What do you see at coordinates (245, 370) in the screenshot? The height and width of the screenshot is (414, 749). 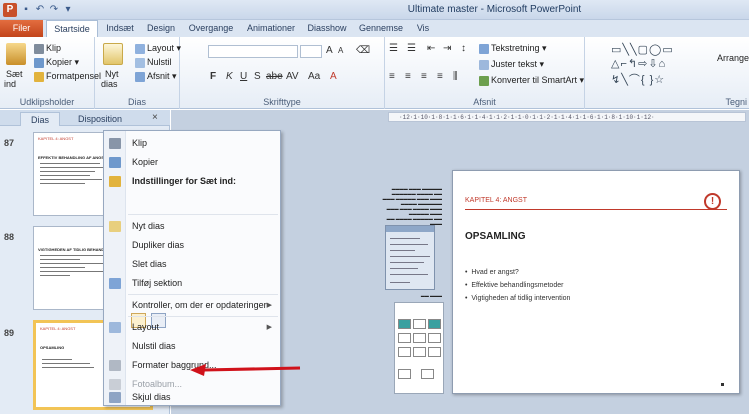 I see `annotation-arrow-icon` at bounding box center [245, 370].